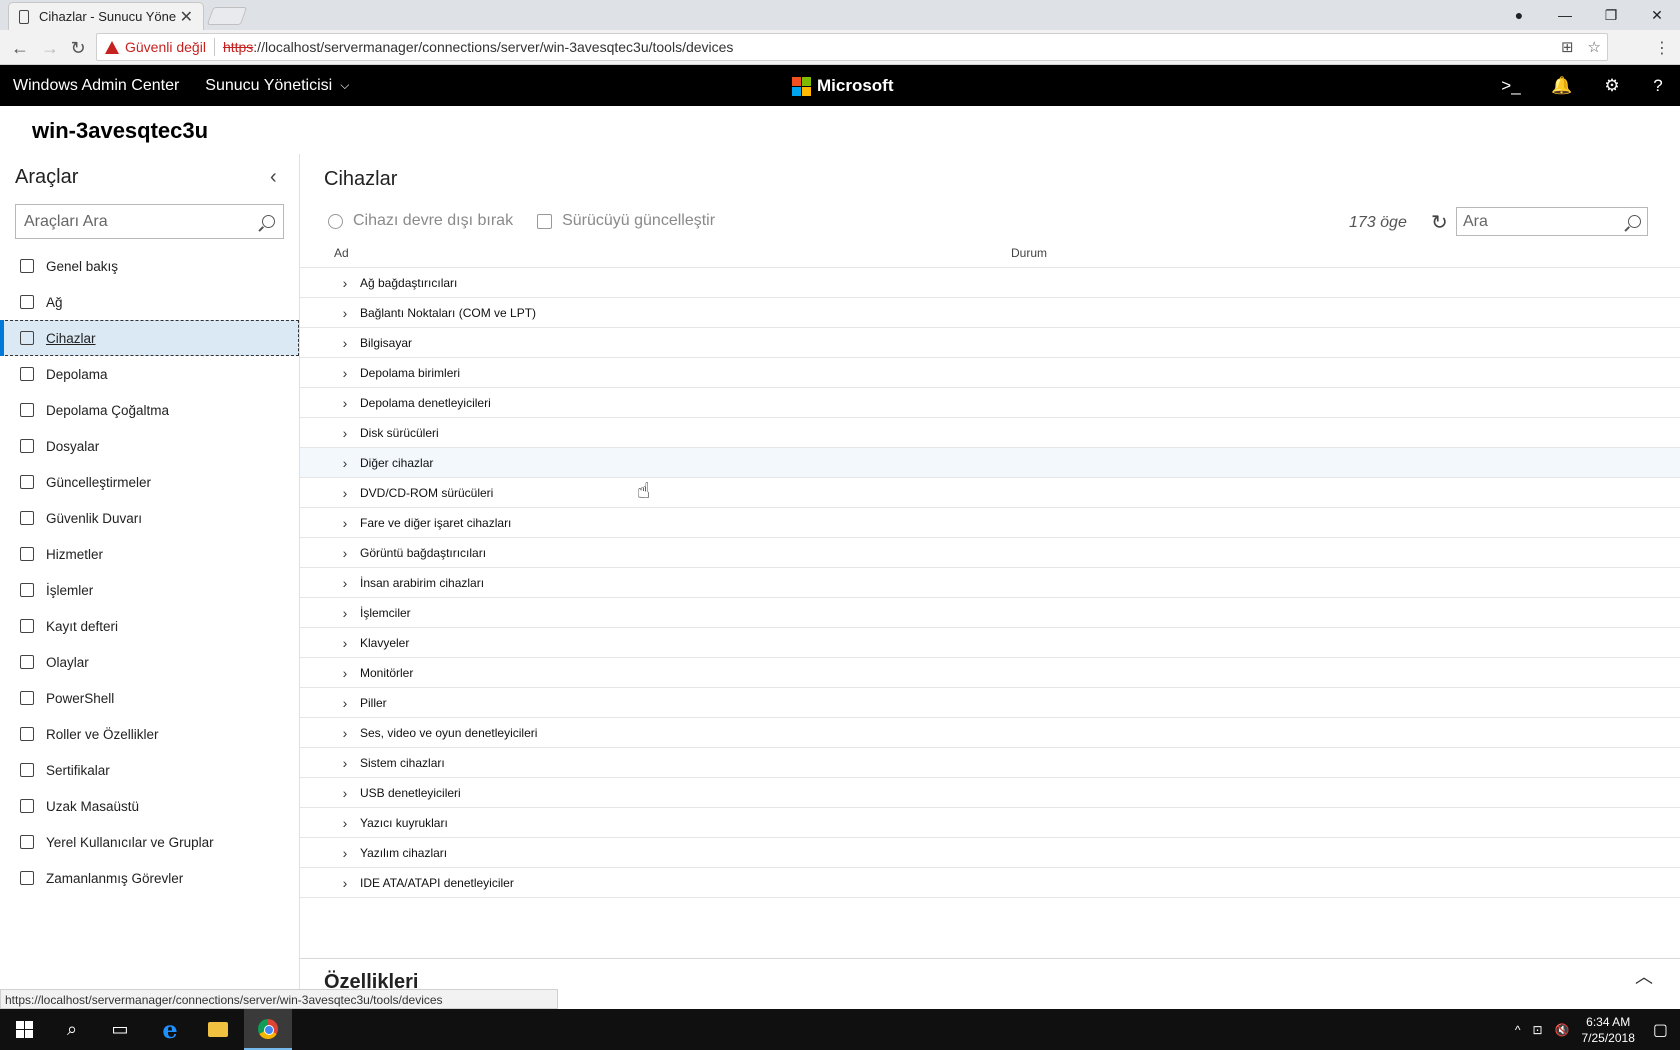 The image size is (1680, 1050). What do you see at coordinates (186, 17) in the screenshot?
I see `tab-close-icon: ✕` at bounding box center [186, 17].